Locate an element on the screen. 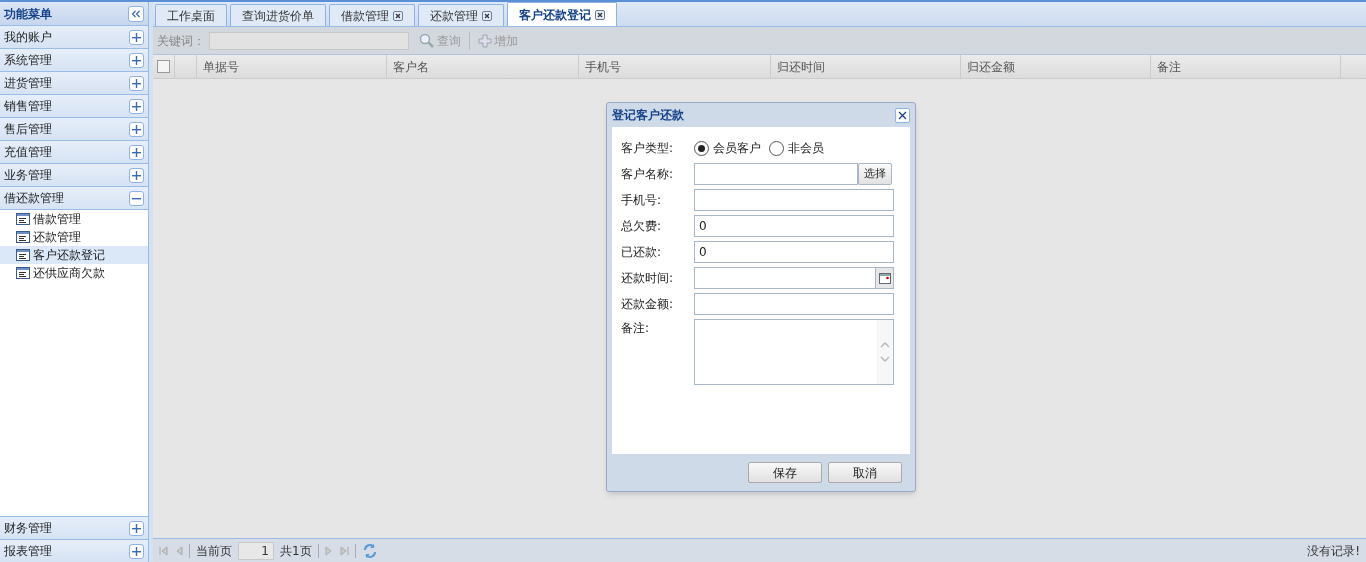 The width and height of the screenshot is (1366, 562). sidebar-title: 功能菜单 is located at coordinates (28, 14).